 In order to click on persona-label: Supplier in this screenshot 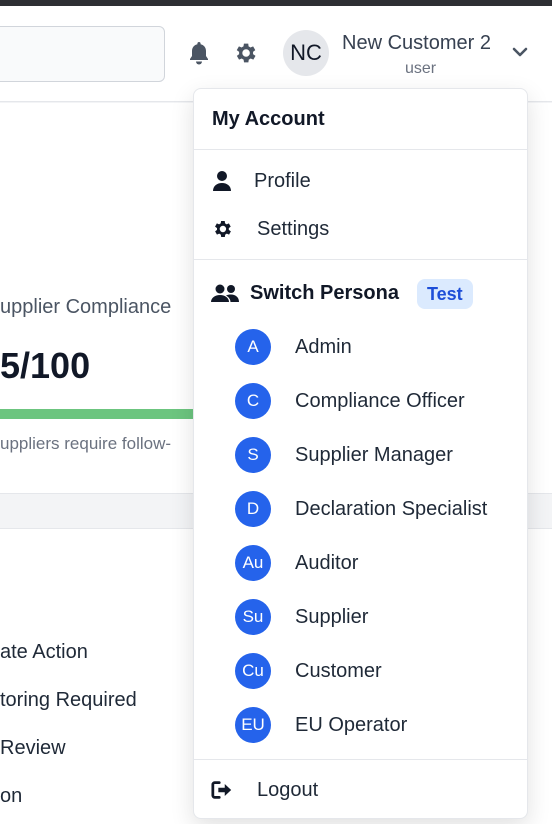, I will do `click(332, 617)`.